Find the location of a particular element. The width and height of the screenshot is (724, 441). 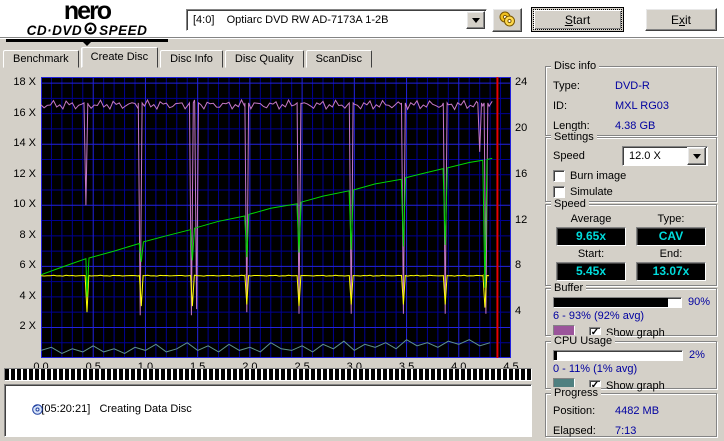

disc-type-label: Type: is located at coordinates (566, 86).